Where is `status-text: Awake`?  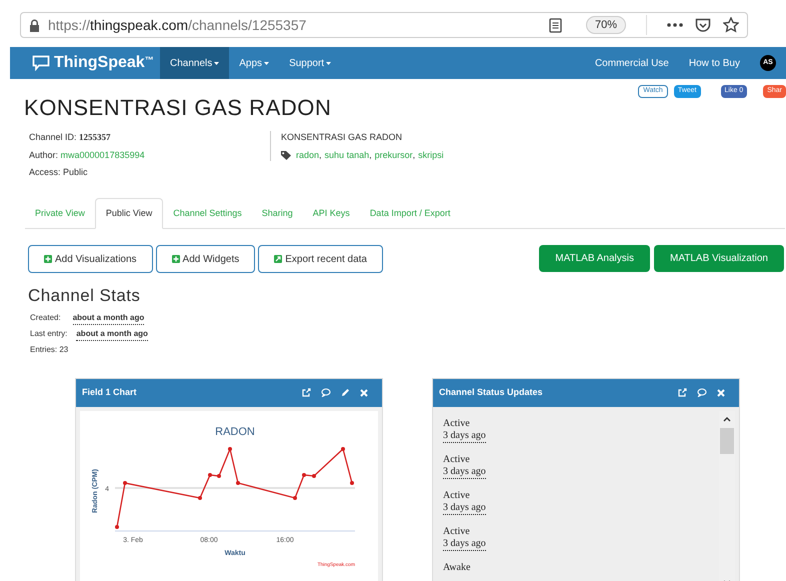
status-text: Awake is located at coordinates (456, 568).